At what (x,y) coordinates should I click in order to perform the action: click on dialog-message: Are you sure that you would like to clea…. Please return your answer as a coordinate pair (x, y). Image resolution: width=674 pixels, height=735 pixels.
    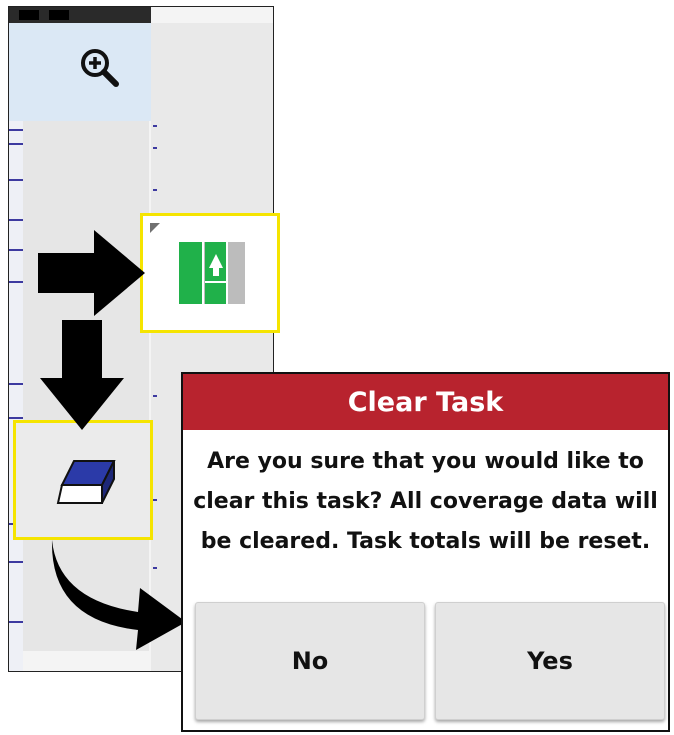
    Looking at the image, I should click on (425, 501).